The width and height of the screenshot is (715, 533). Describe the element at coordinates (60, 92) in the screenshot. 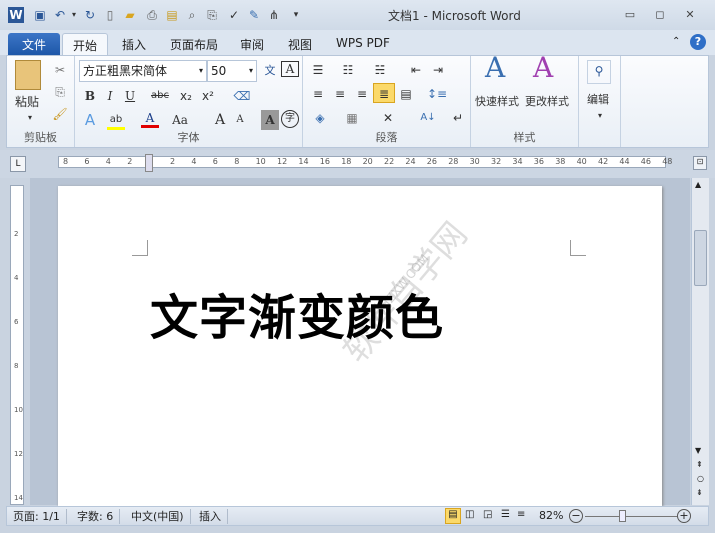

I see `copy-icon: ⎘` at that location.